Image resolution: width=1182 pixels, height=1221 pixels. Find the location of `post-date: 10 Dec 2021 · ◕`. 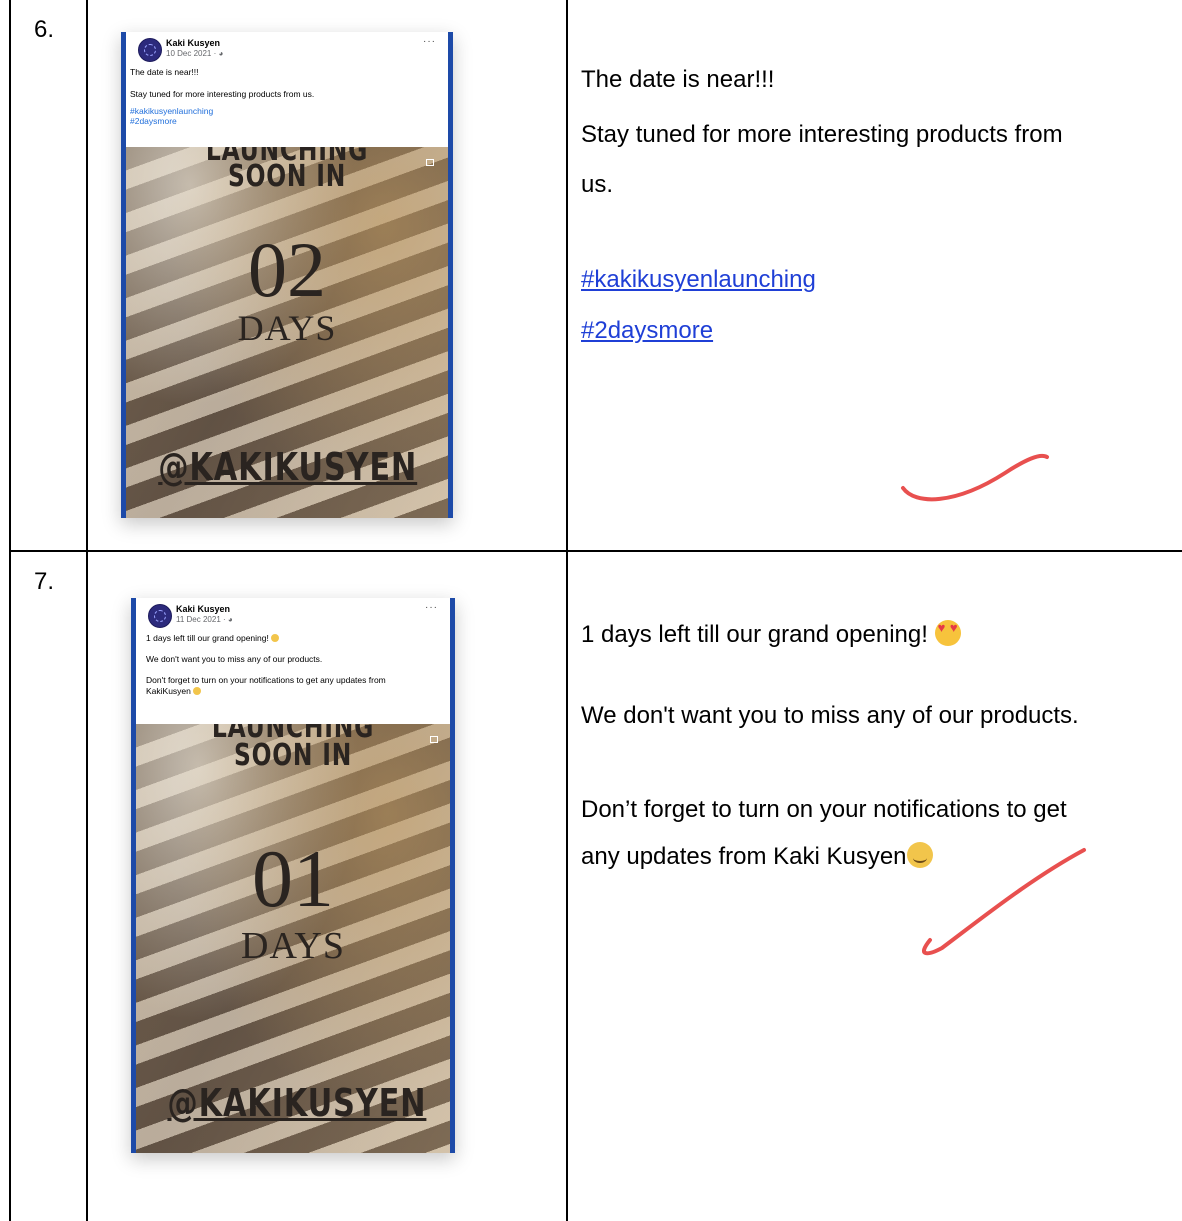

post-date: 10 Dec 2021 · ◕ is located at coordinates (195, 53).